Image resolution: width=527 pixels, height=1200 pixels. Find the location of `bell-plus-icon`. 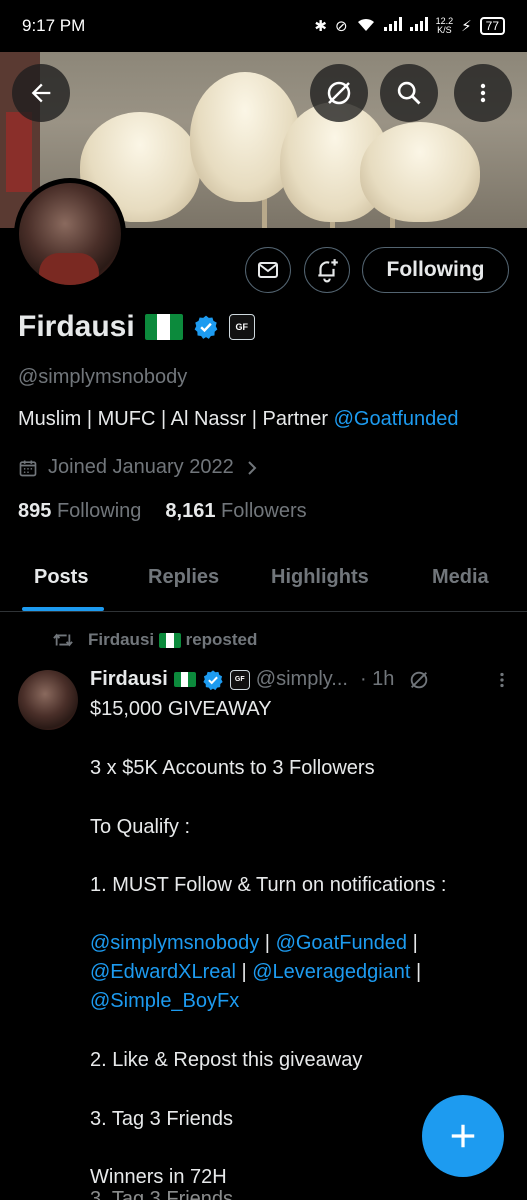

bell-plus-icon is located at coordinates (328, 271).